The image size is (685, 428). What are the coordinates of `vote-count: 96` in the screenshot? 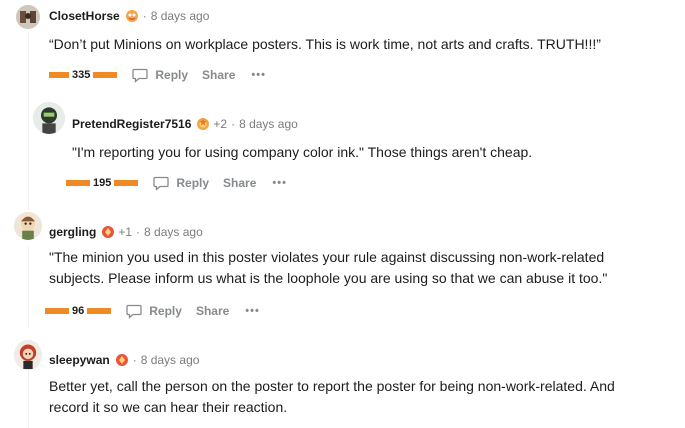 It's located at (78, 311).